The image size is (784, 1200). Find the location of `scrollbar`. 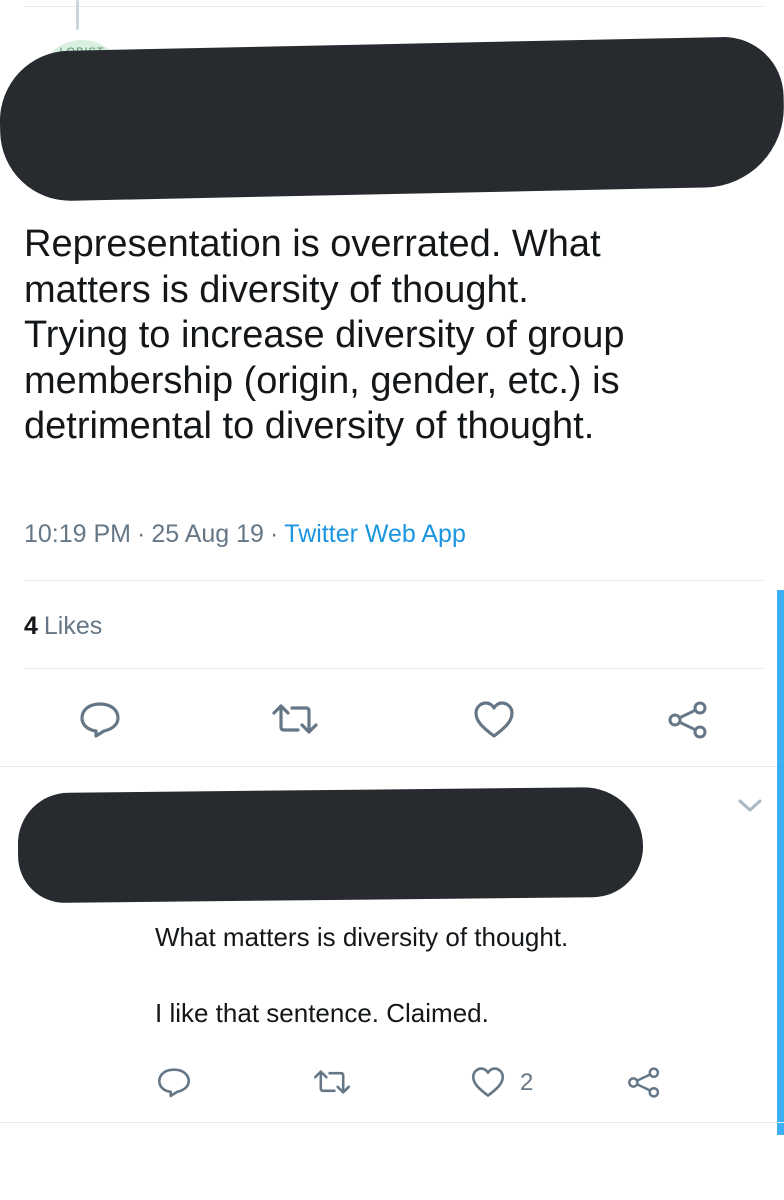

scrollbar is located at coordinates (780, 862).